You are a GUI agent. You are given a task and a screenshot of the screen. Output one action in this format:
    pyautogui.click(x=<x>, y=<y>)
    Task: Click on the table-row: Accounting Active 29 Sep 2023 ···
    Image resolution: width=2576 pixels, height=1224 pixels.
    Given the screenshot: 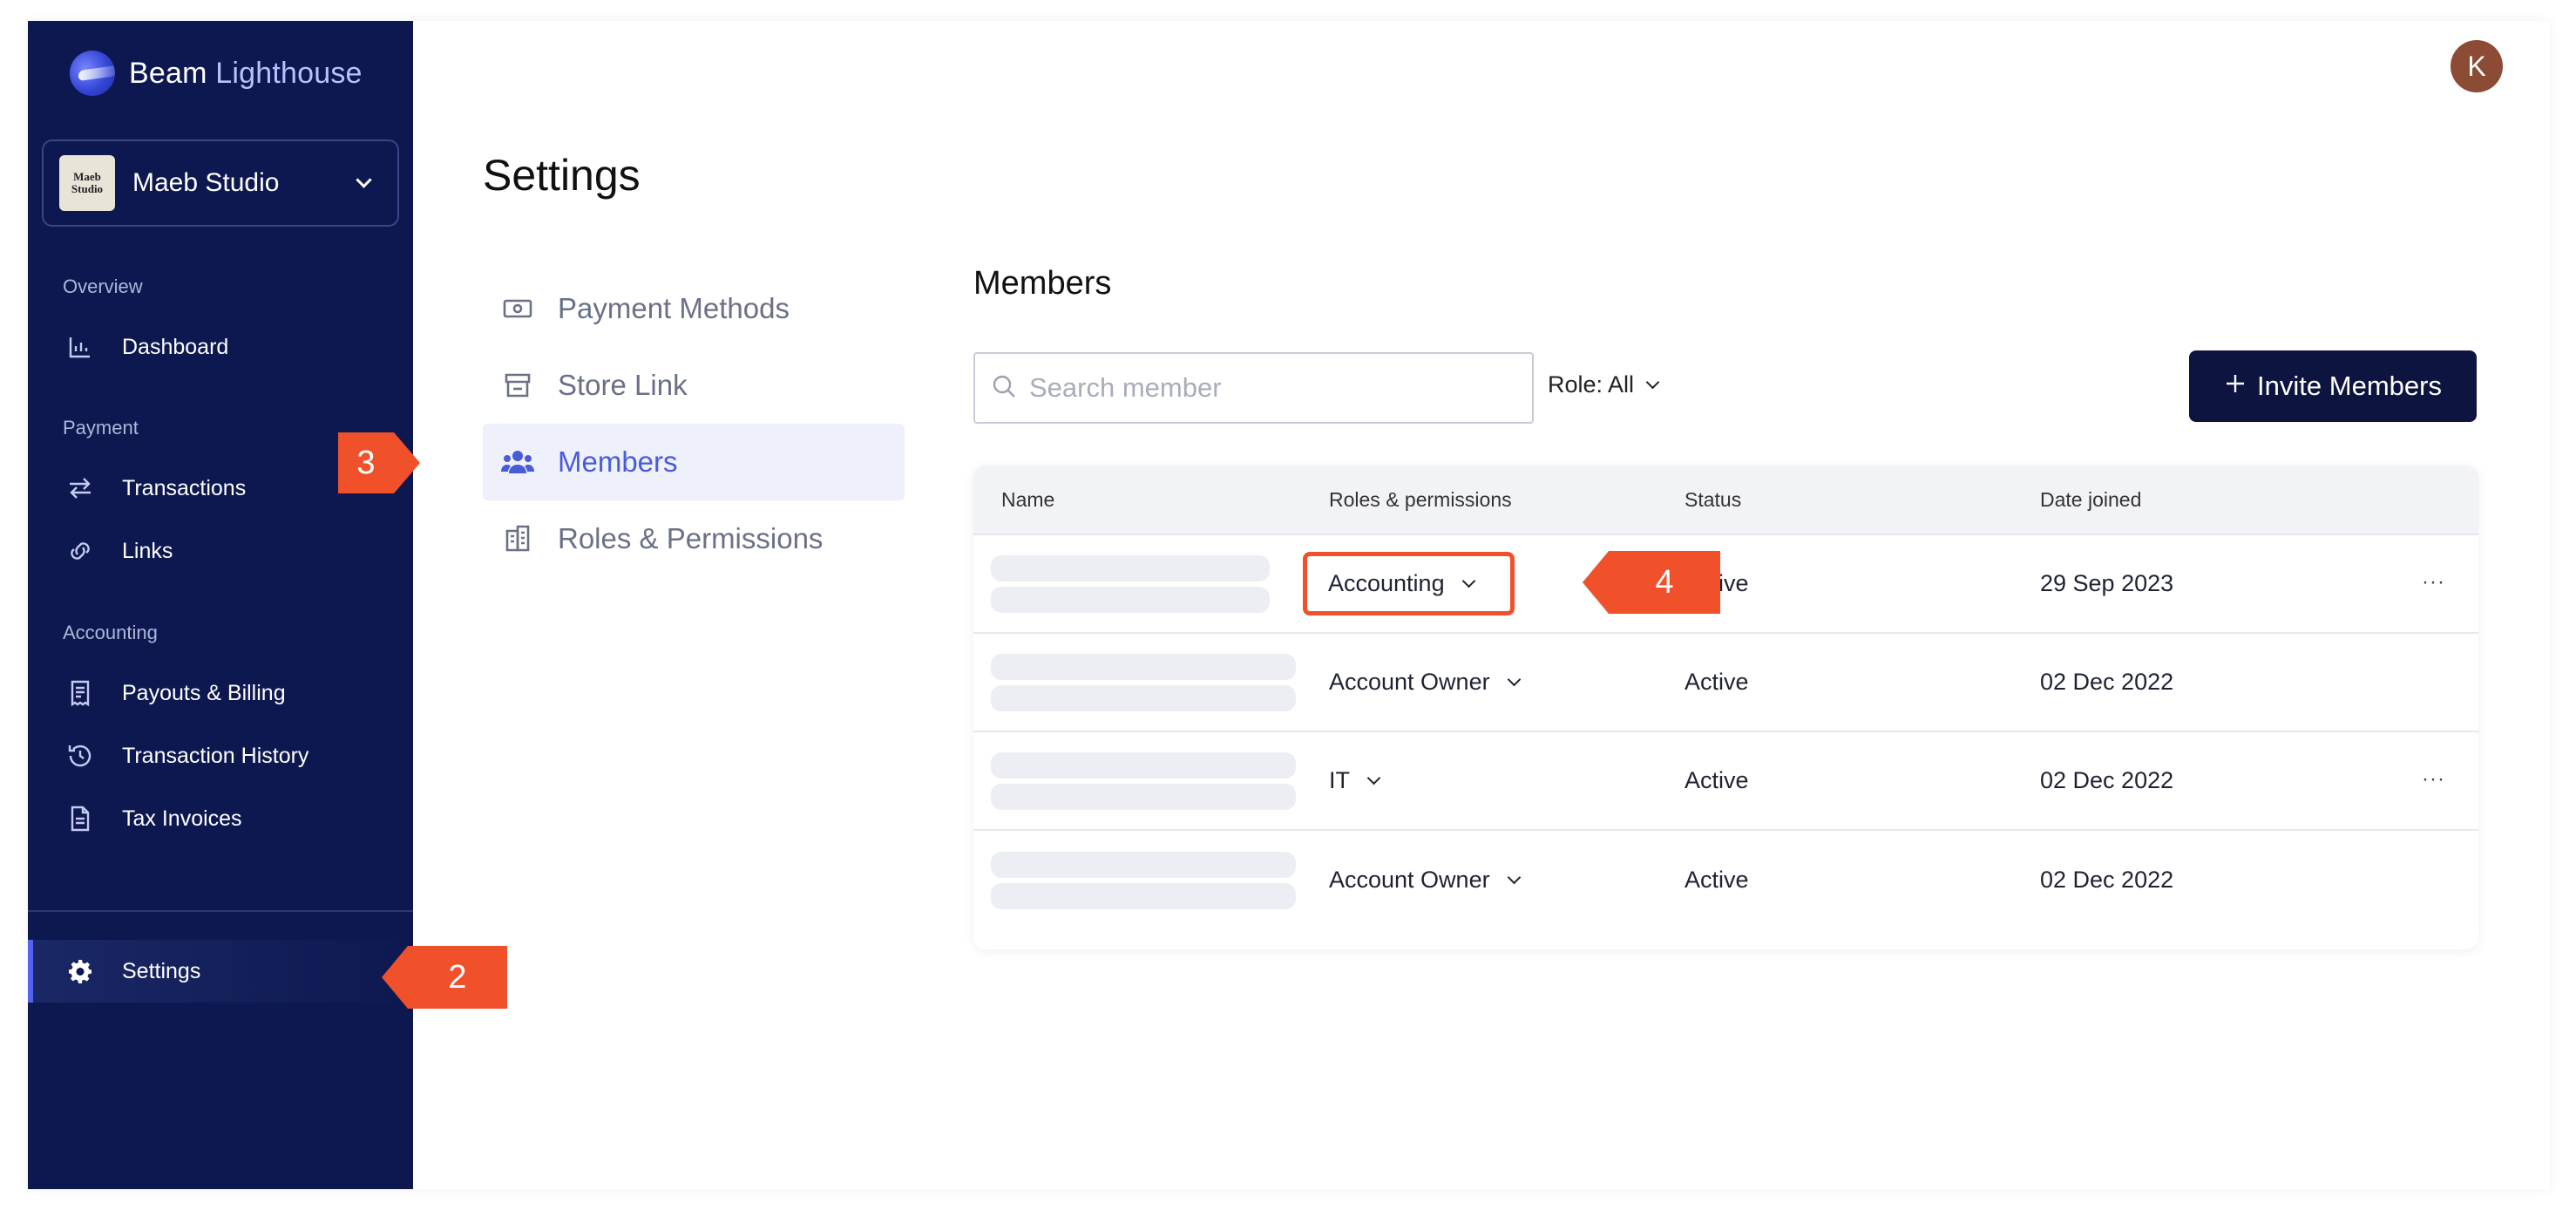 What is the action you would take?
    pyautogui.click(x=1726, y=584)
    